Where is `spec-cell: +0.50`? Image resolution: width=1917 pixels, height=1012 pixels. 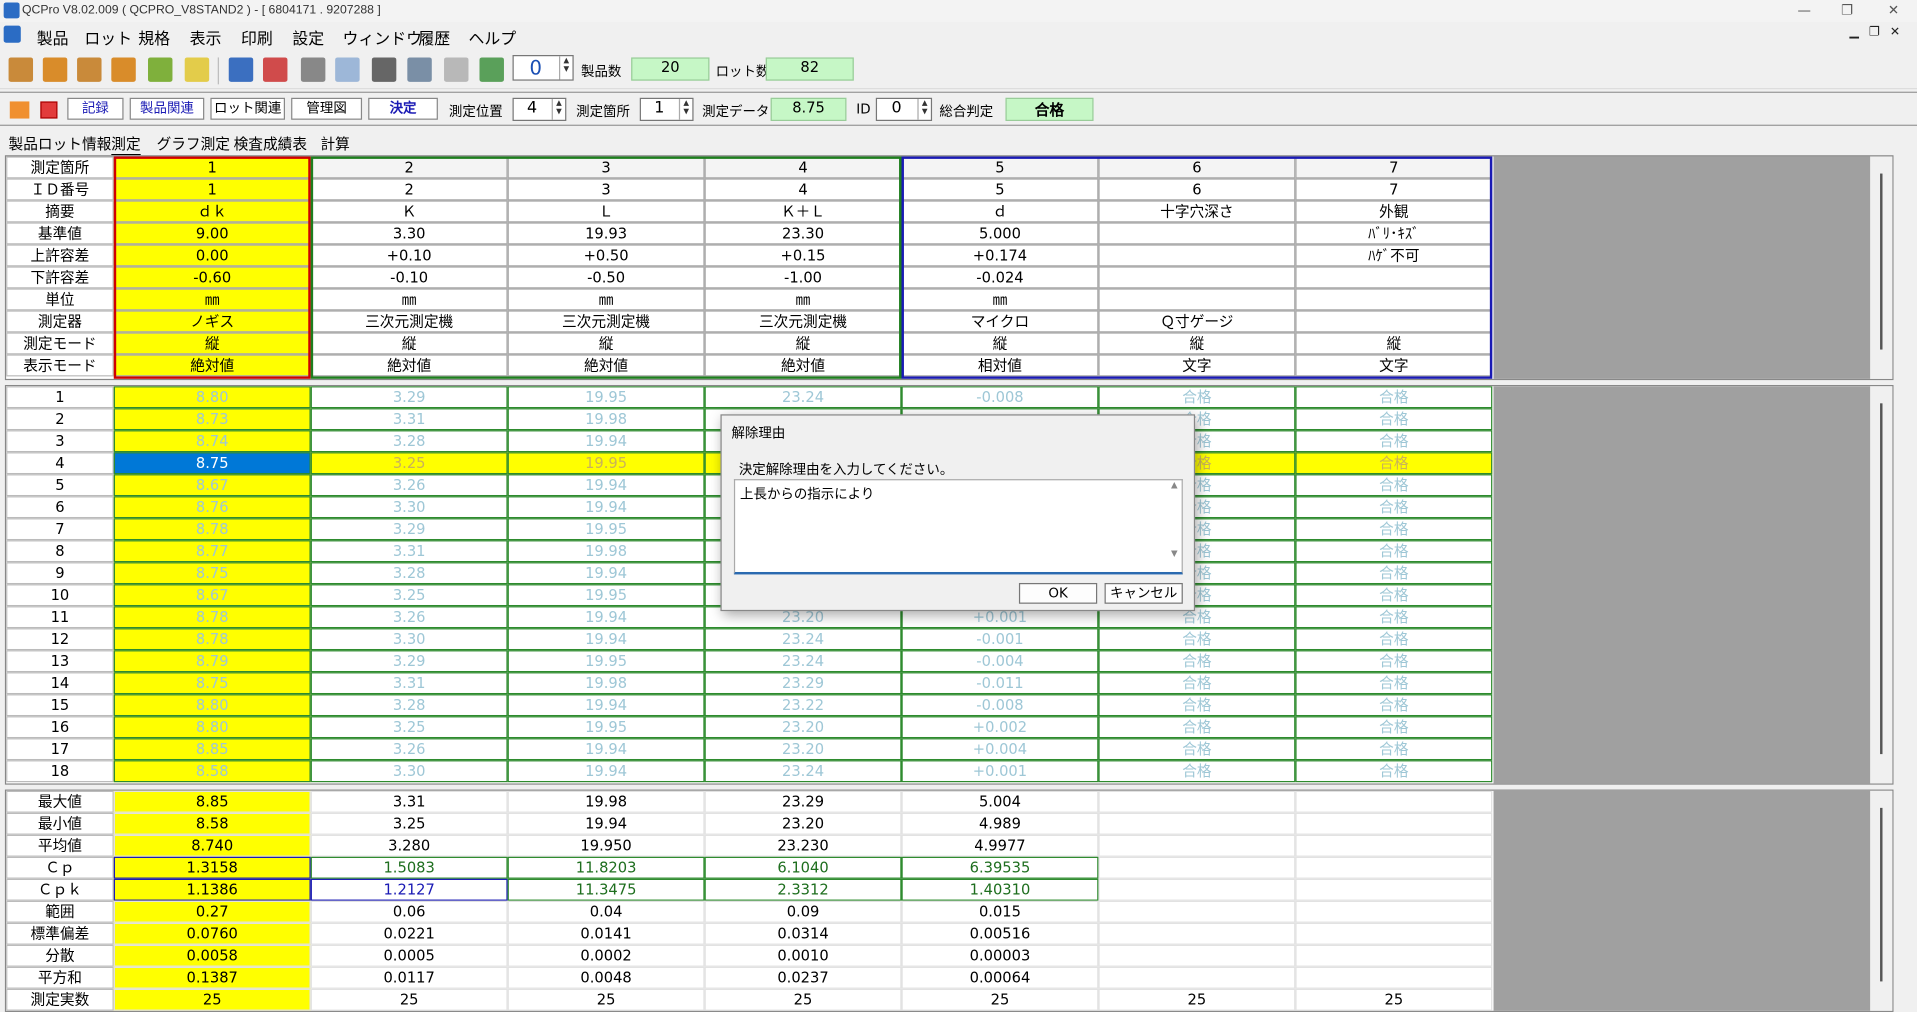 spec-cell: +0.50 is located at coordinates (606, 255).